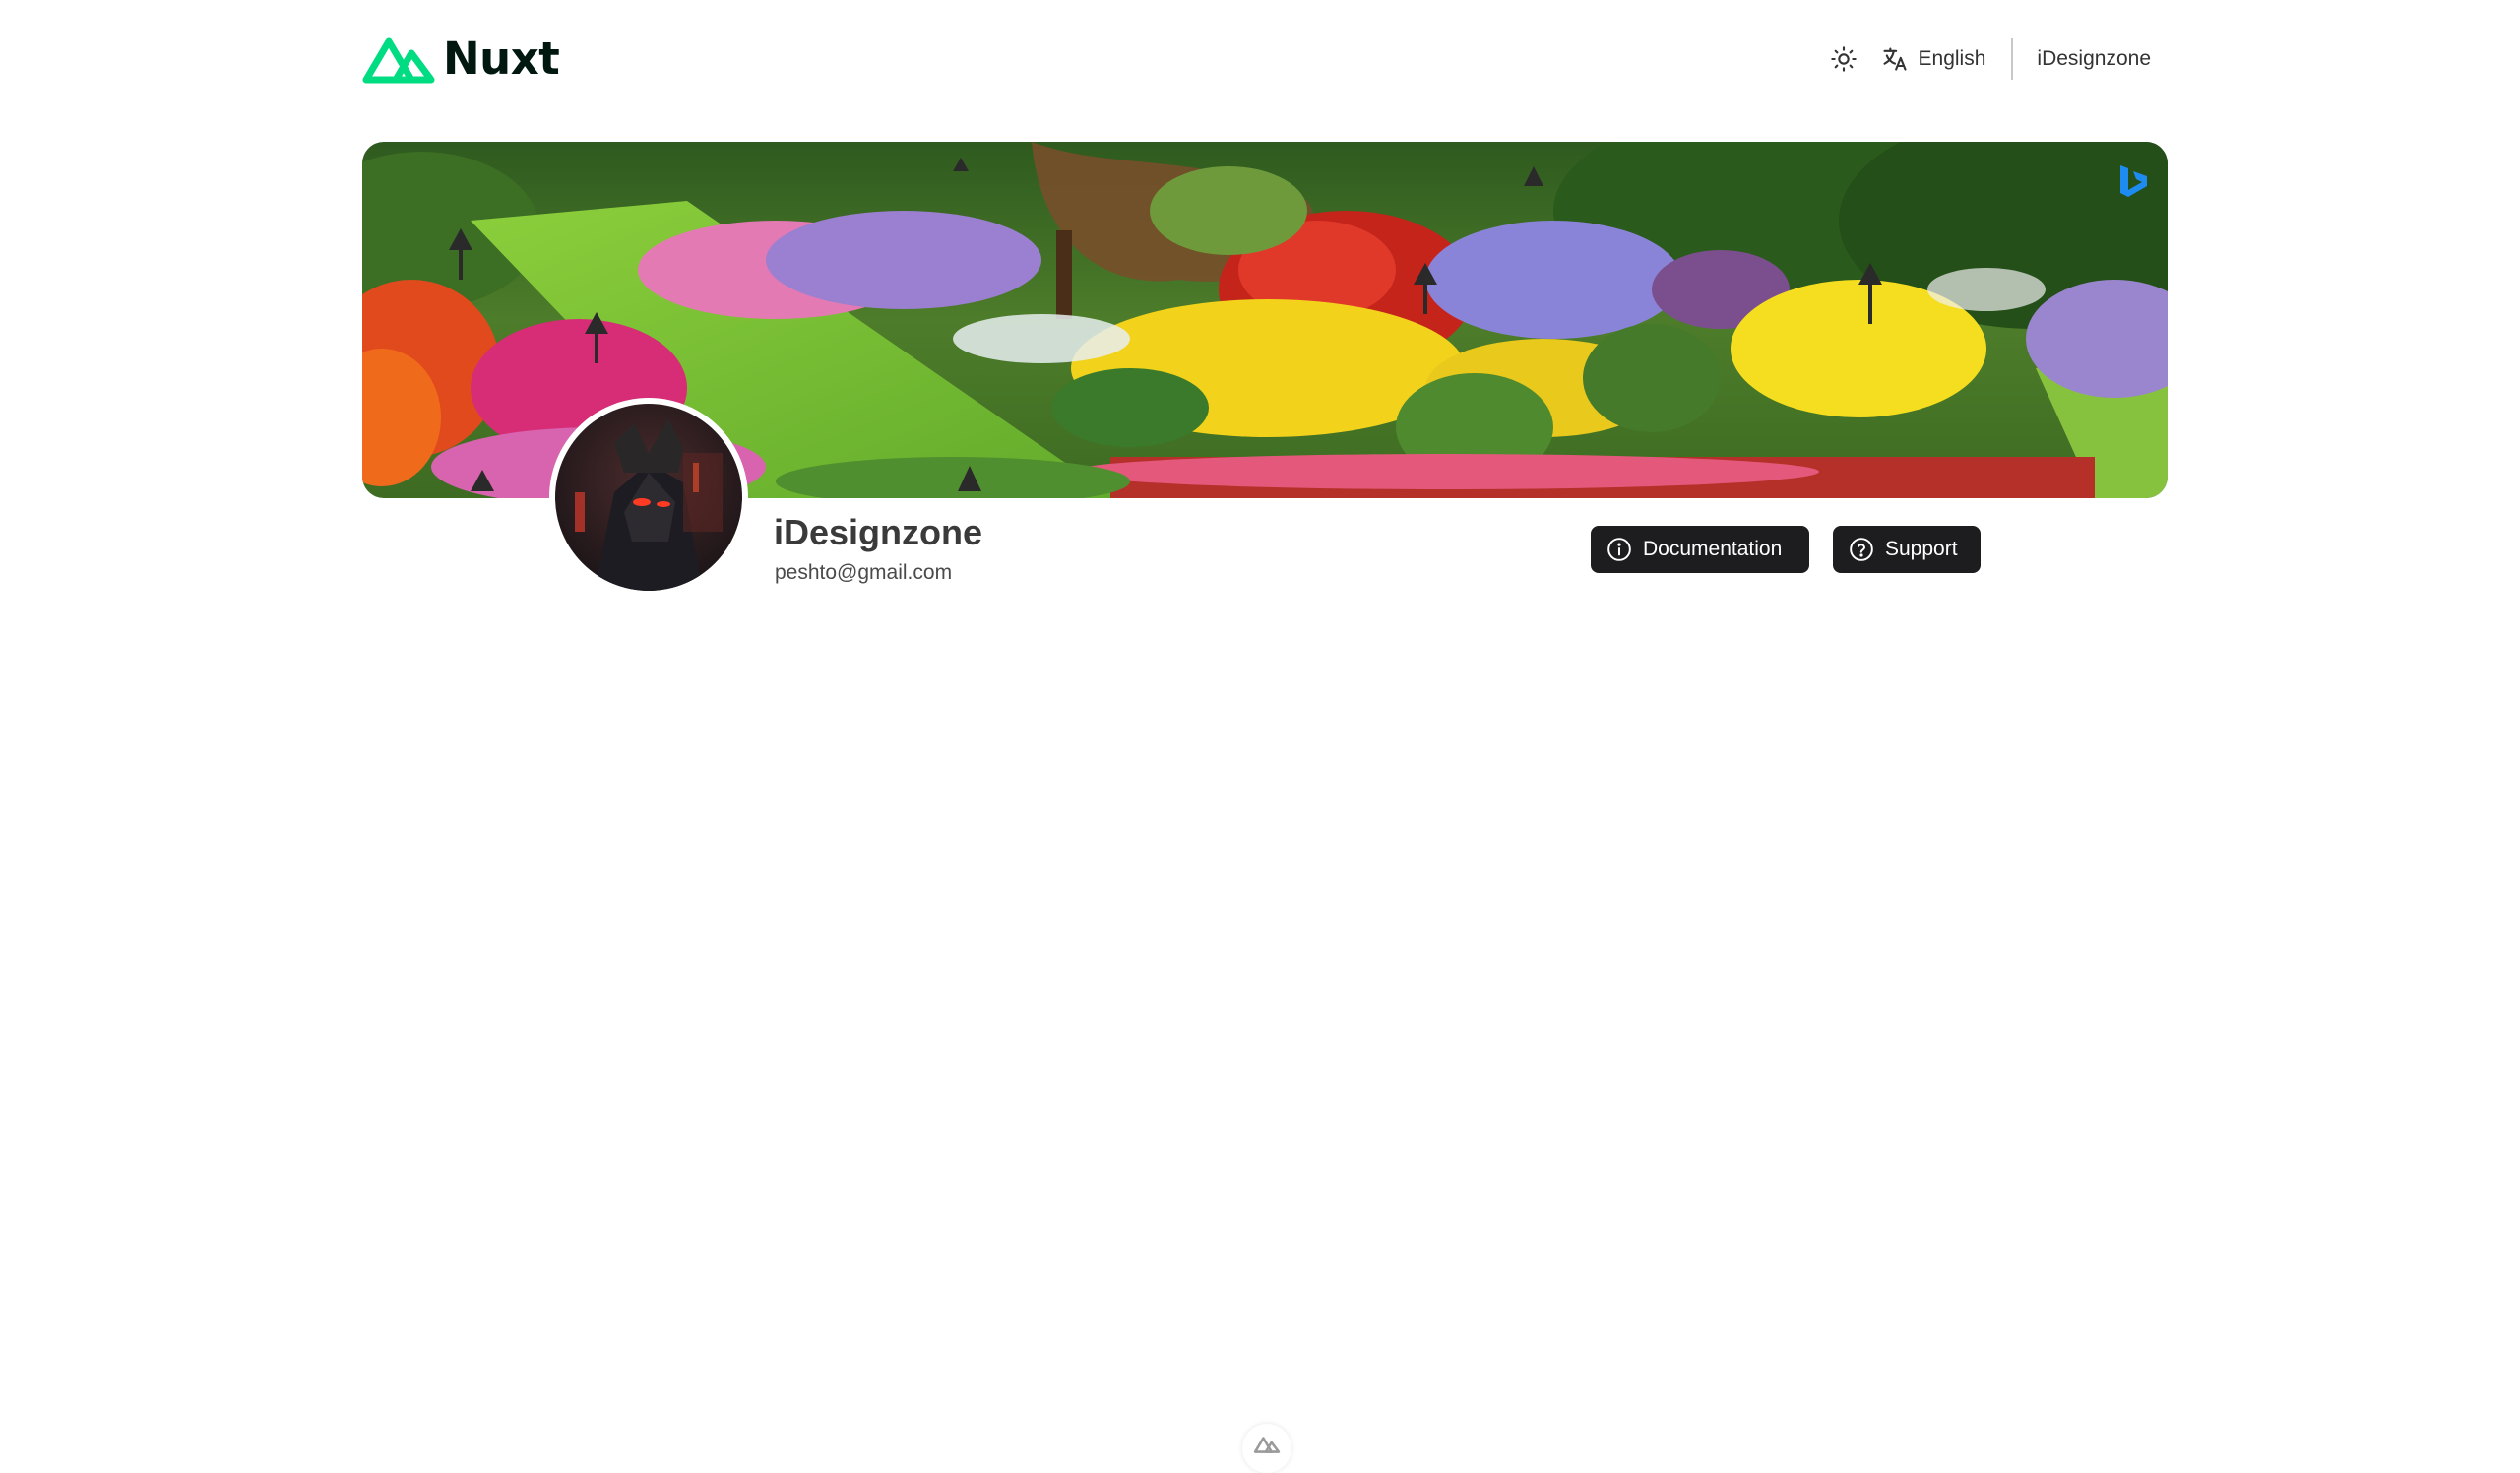 This screenshot has height=1473, width=2520. What do you see at coordinates (2012, 59) in the screenshot?
I see `header-divider` at bounding box center [2012, 59].